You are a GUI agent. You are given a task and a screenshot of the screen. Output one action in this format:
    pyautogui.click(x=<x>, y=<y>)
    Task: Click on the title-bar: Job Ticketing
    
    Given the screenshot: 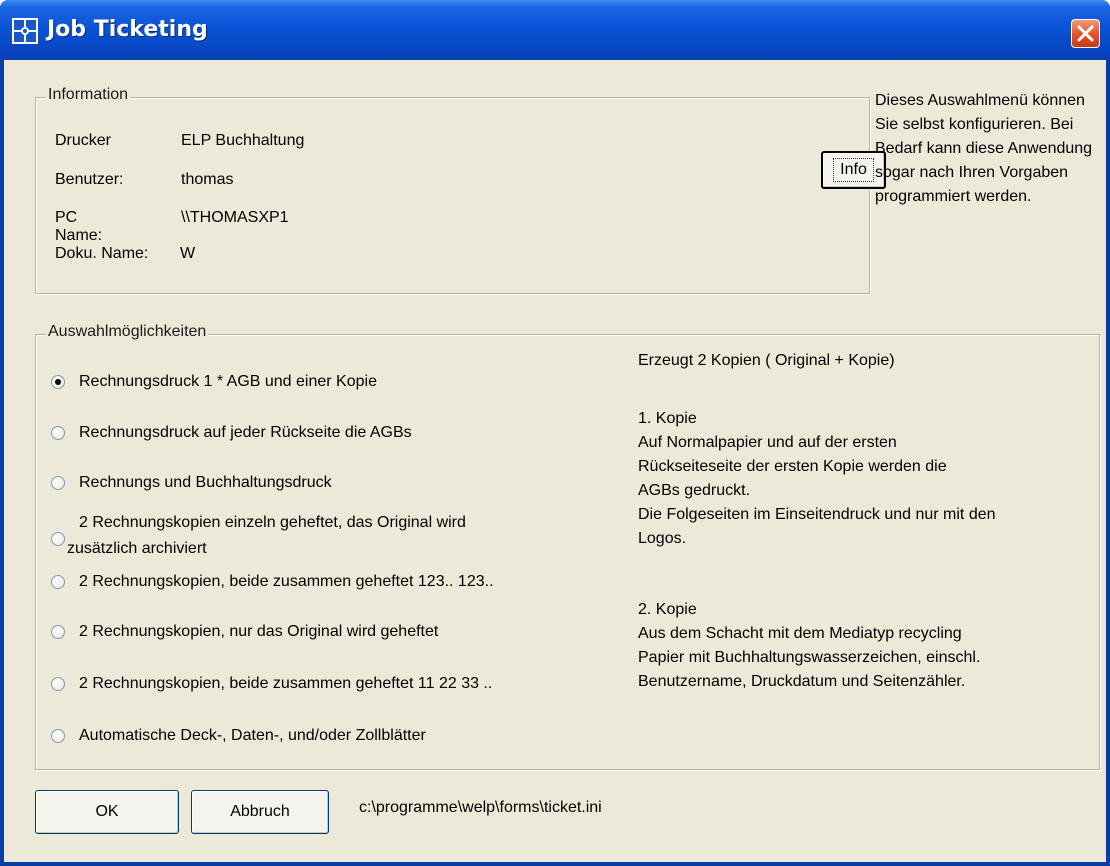 What is the action you would take?
    pyautogui.click(x=555, y=30)
    